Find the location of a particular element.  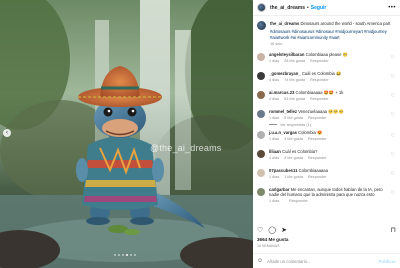

comment-username: angelsteysilbaran is located at coordinates (286, 54).